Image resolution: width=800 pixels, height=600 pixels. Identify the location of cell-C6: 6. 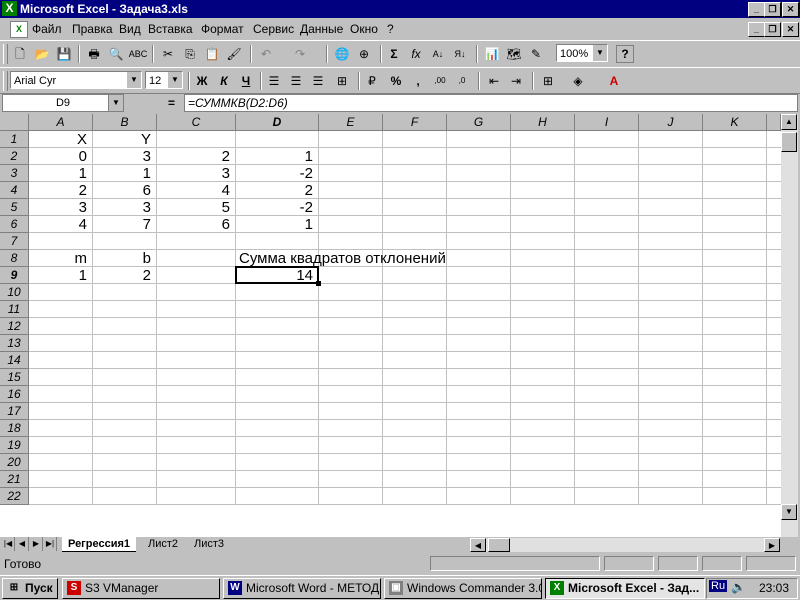
(193, 224).